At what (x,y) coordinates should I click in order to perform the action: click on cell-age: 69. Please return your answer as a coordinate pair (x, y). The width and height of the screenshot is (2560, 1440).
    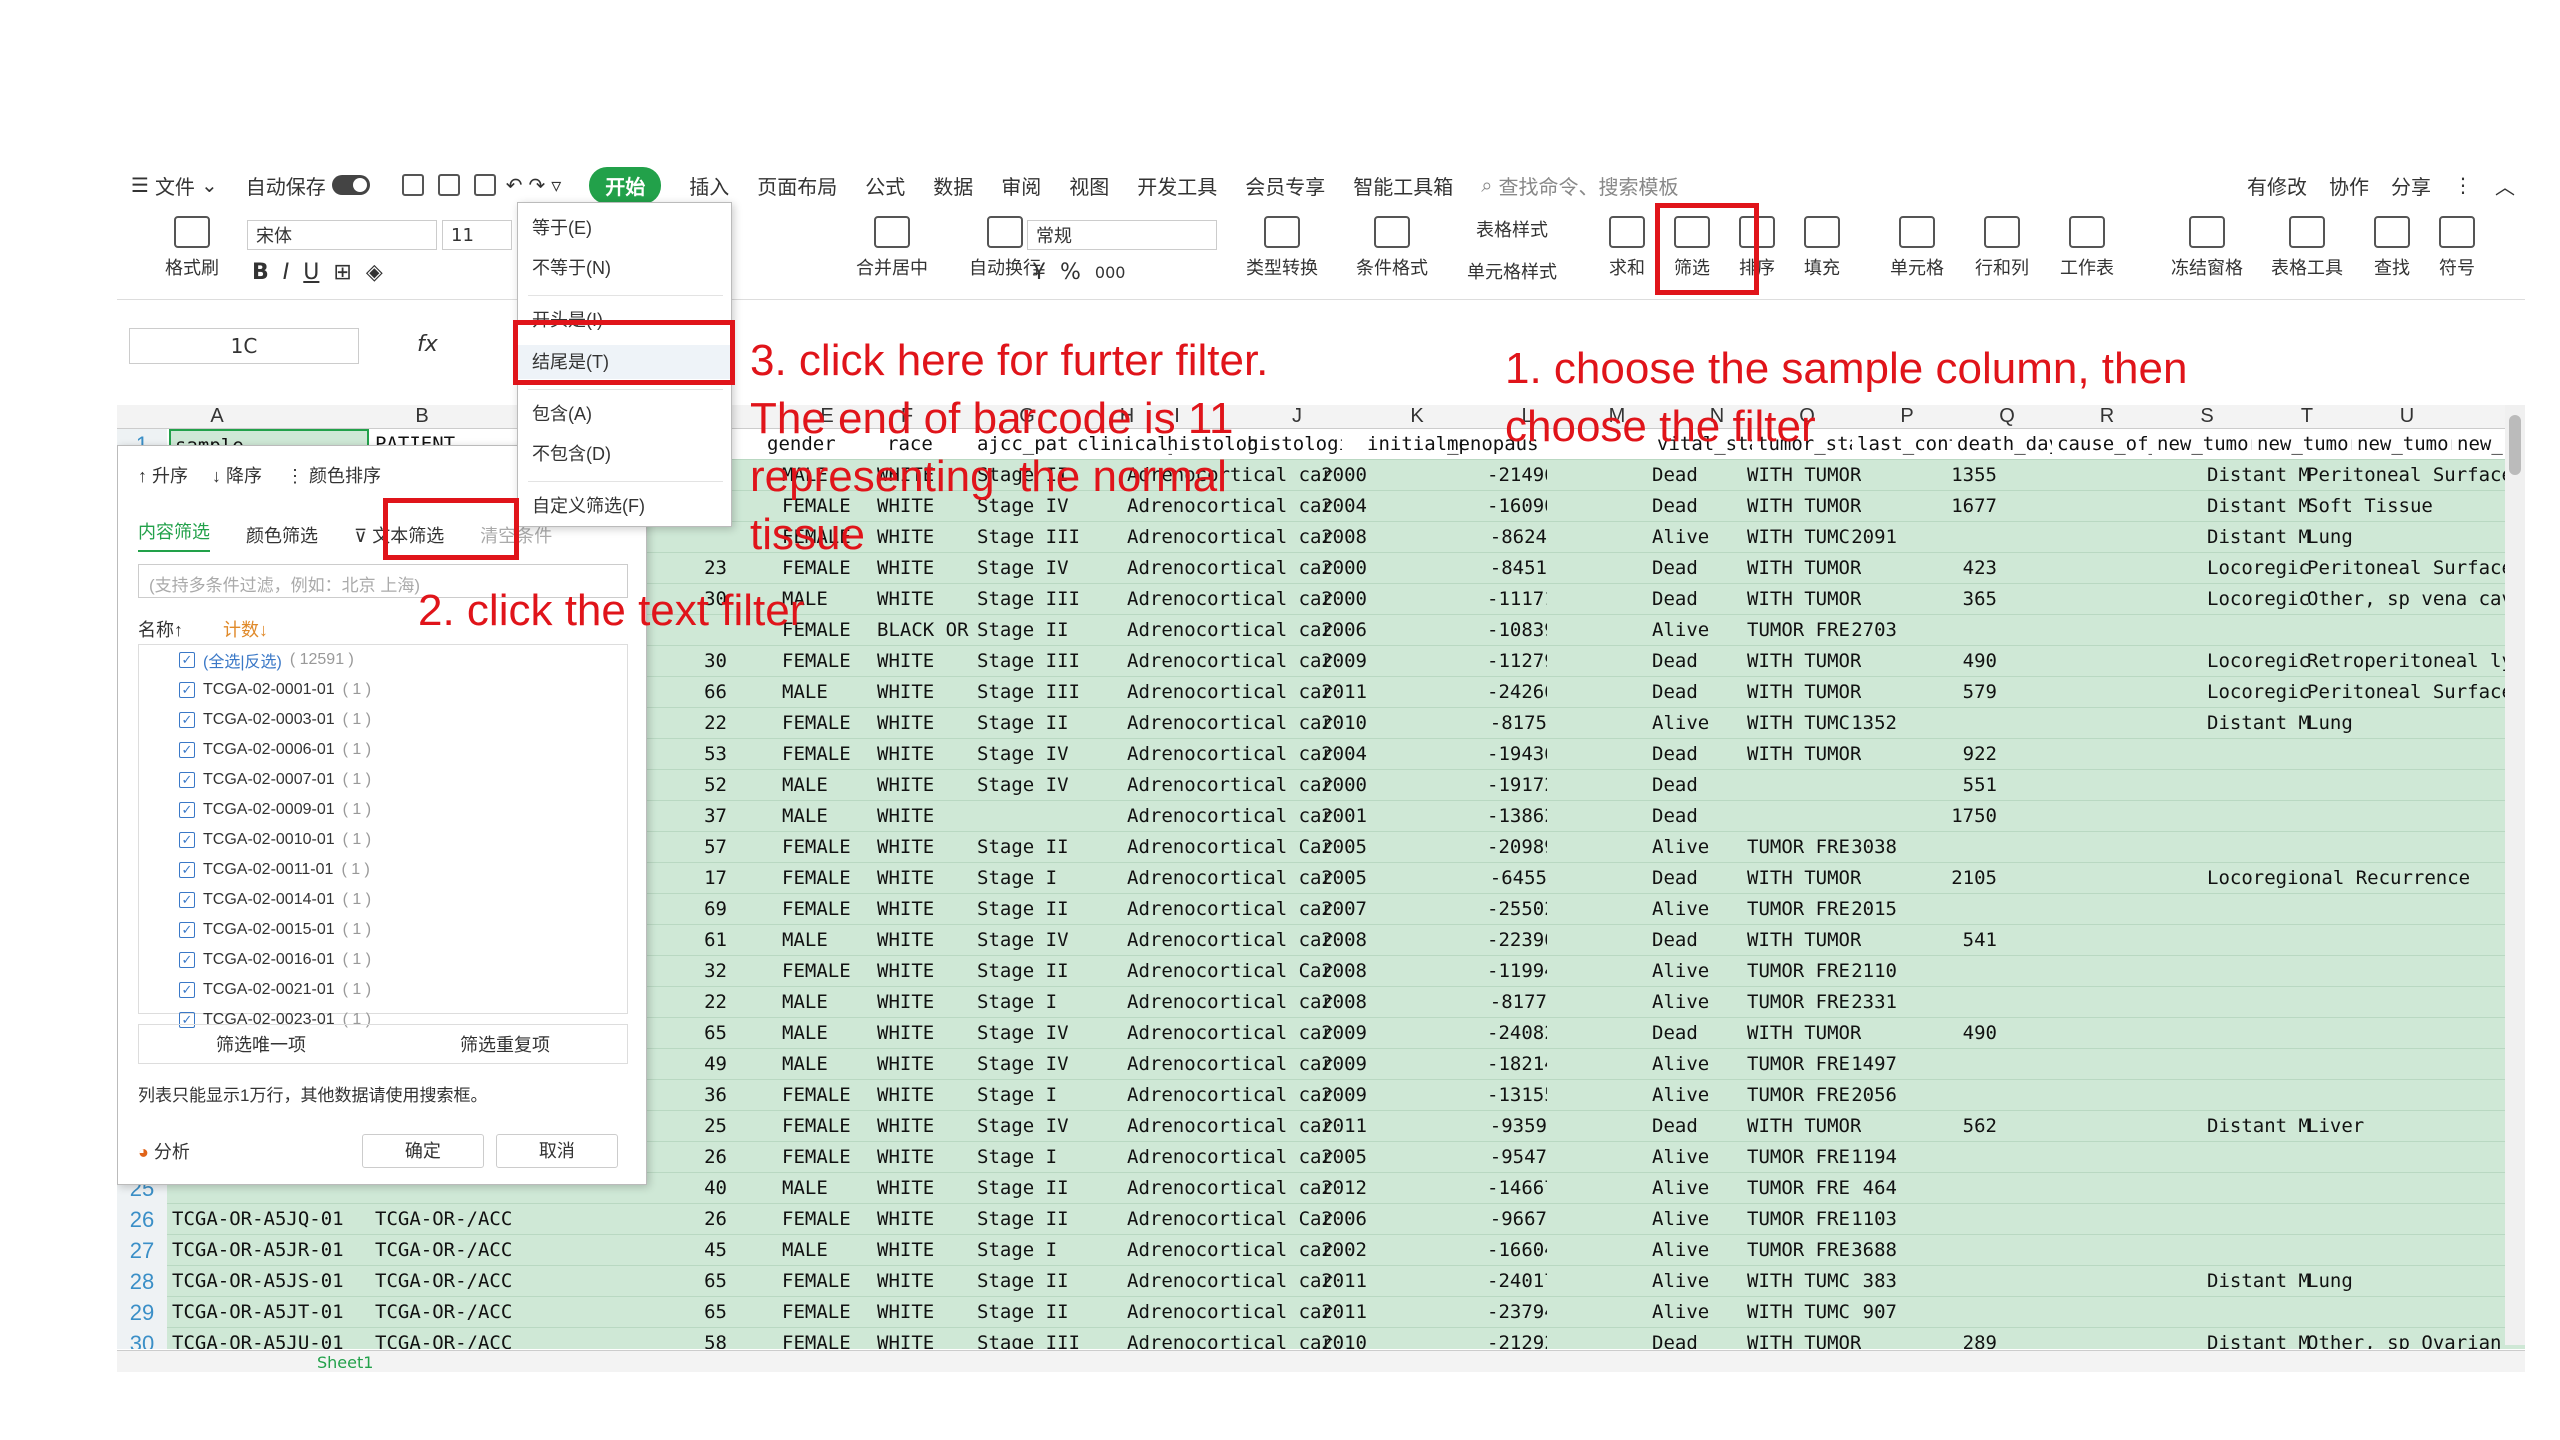
    Looking at the image, I should click on (697, 909).